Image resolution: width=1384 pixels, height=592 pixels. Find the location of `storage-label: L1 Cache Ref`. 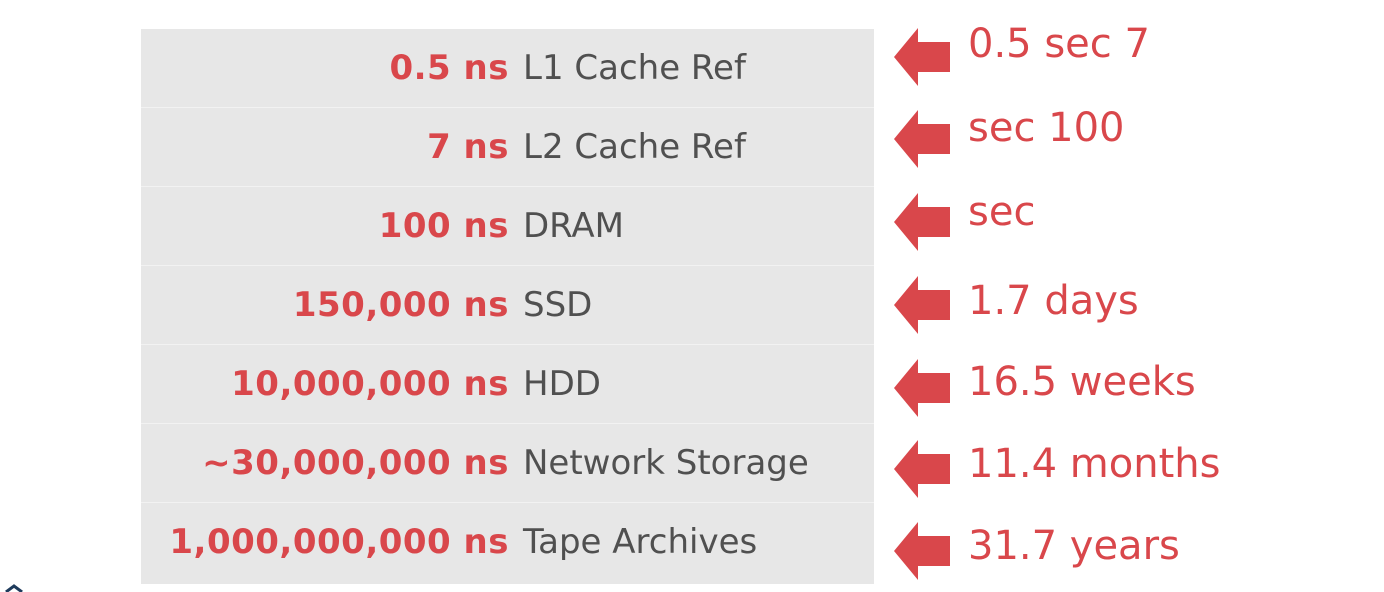

storage-label: L1 Cache Ref is located at coordinates (634, 68).